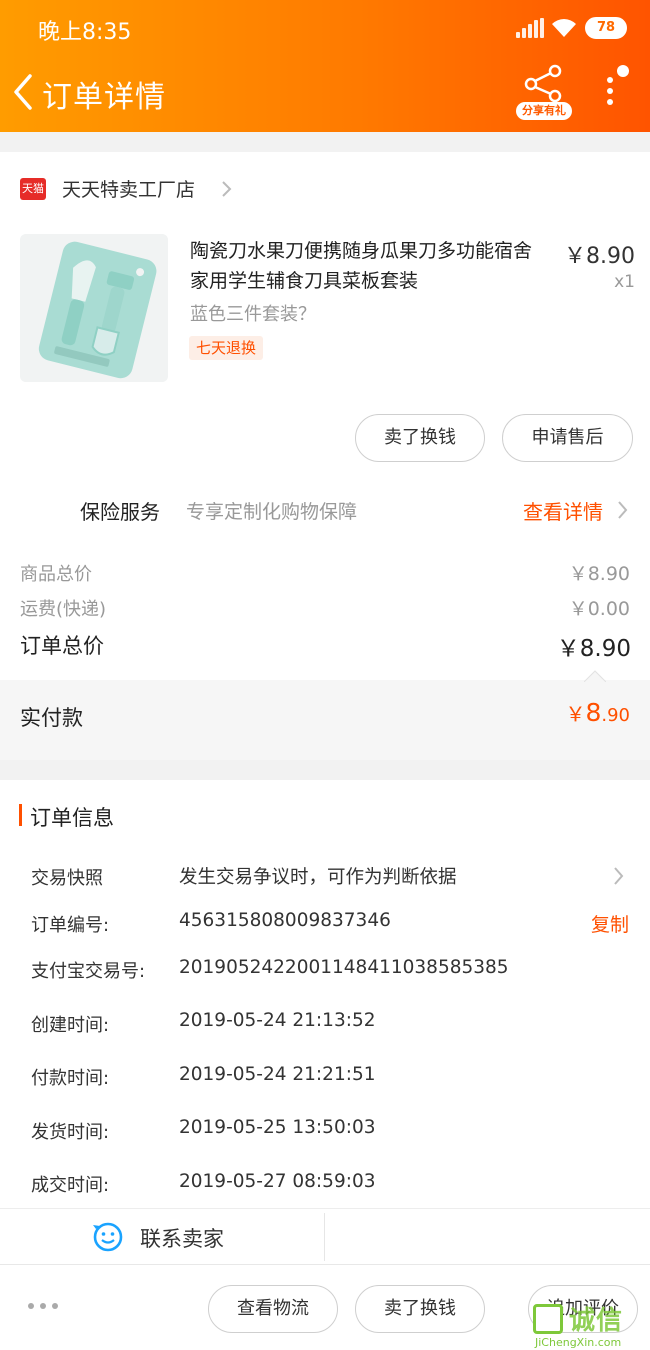 The width and height of the screenshot is (650, 1350). I want to click on share-label: 分享有礼, so click(544, 111).